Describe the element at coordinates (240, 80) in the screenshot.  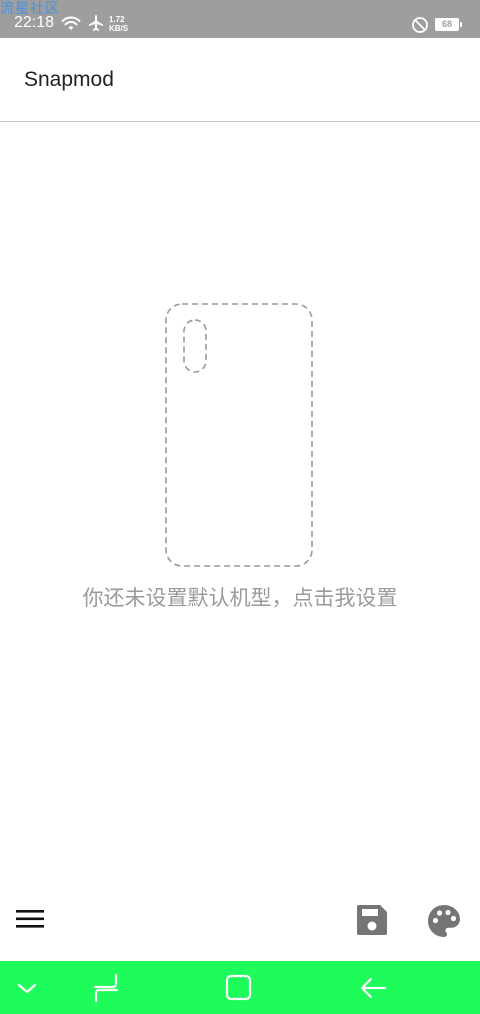
I see `app-bar: Snapmod` at that location.